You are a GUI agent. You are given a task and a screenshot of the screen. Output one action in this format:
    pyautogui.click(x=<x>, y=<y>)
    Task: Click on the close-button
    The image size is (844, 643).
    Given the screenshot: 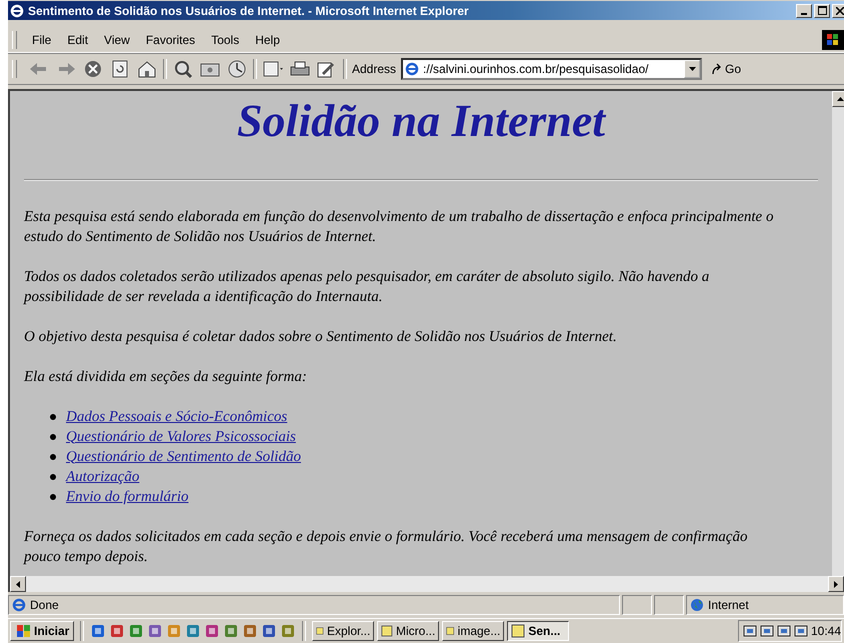 What is the action you would take?
    pyautogui.click(x=838, y=11)
    